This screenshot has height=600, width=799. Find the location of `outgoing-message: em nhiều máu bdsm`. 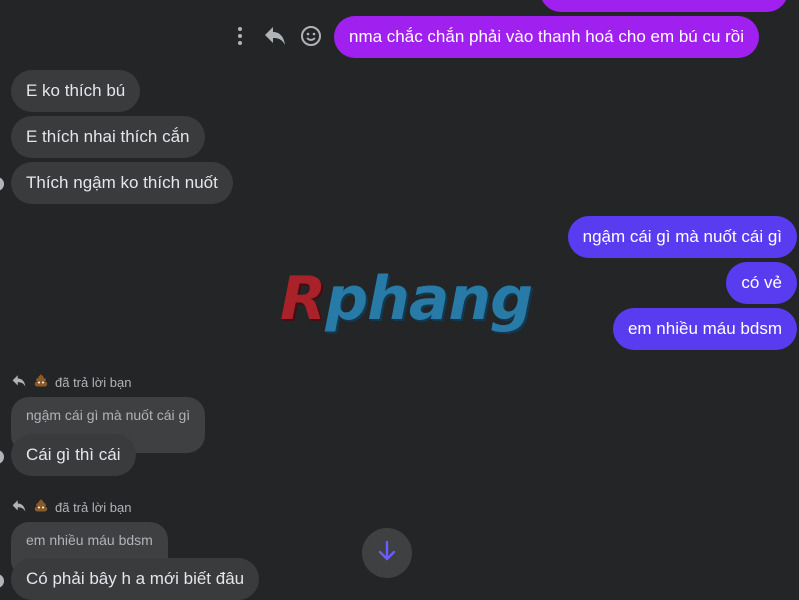

outgoing-message: em nhiều máu bdsm is located at coordinates (704, 329).